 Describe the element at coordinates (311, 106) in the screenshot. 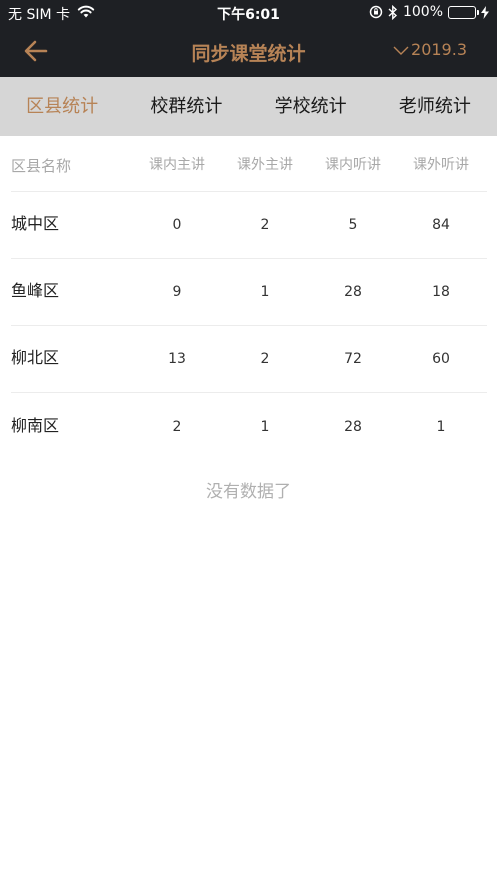

I see `tab-school: 学校统计` at that location.